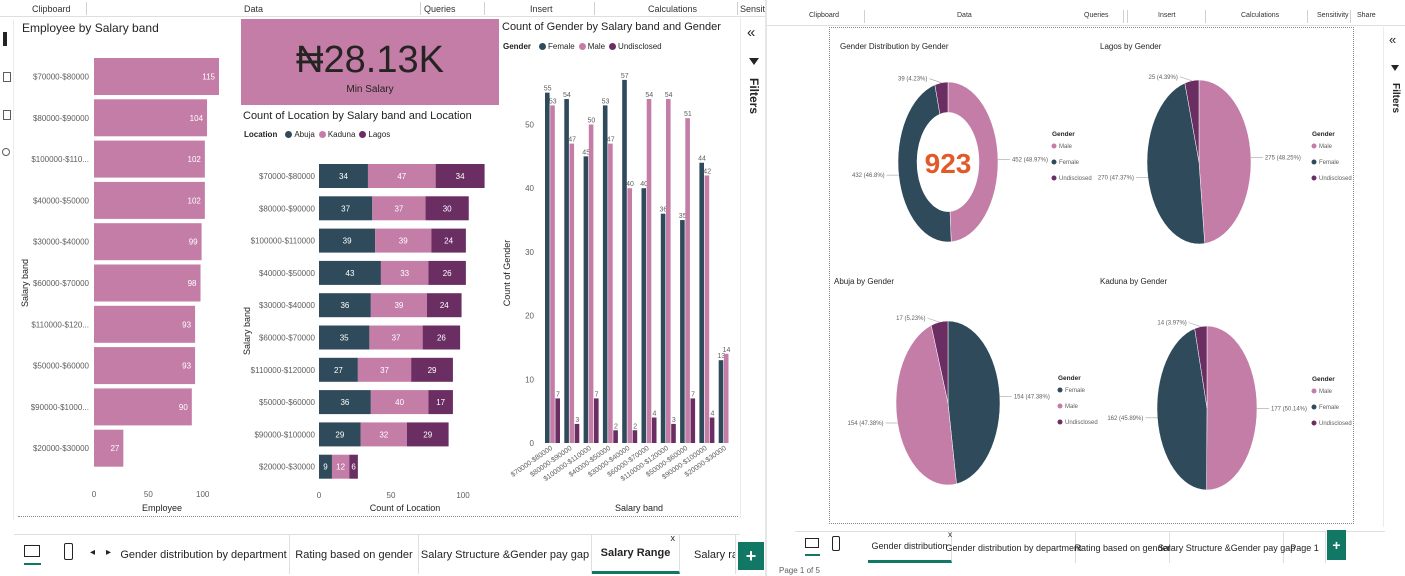 Image resolution: width=1405 pixels, height=576 pixels. What do you see at coordinates (727, 350) in the screenshot?
I see `bar-data-label: 14` at bounding box center [727, 350].